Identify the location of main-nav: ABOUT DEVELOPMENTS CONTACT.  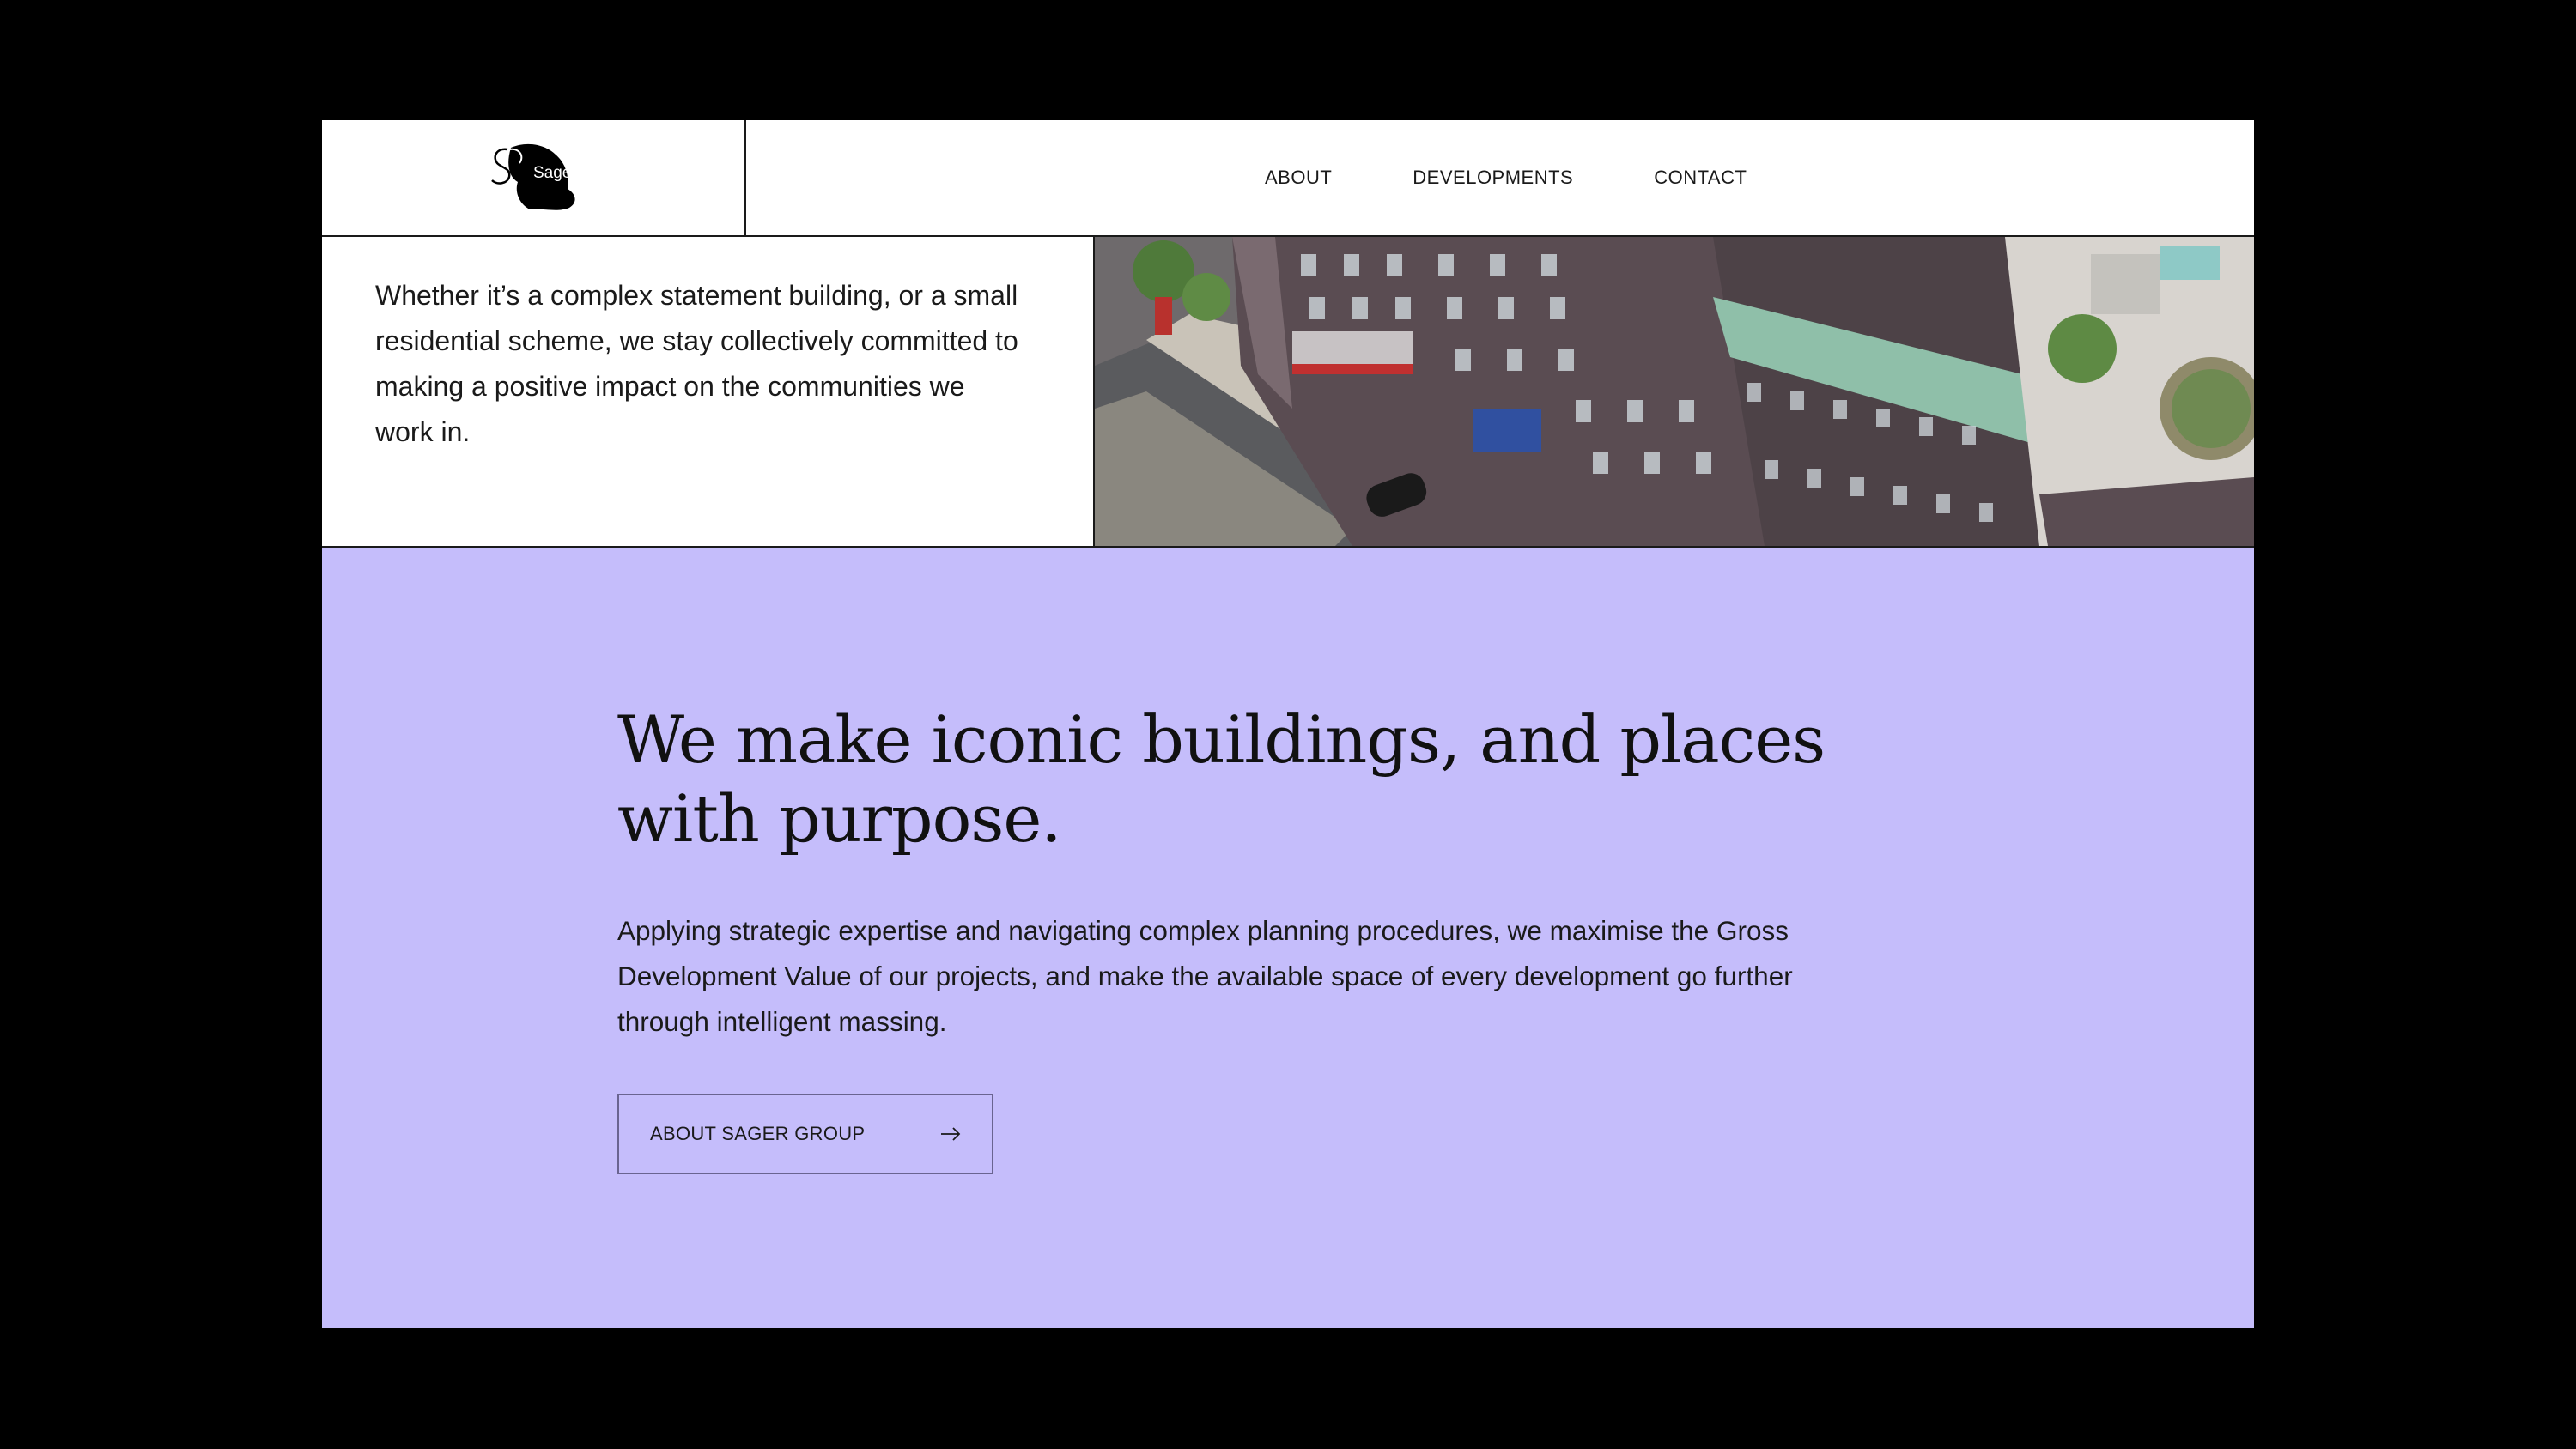
(1506, 177).